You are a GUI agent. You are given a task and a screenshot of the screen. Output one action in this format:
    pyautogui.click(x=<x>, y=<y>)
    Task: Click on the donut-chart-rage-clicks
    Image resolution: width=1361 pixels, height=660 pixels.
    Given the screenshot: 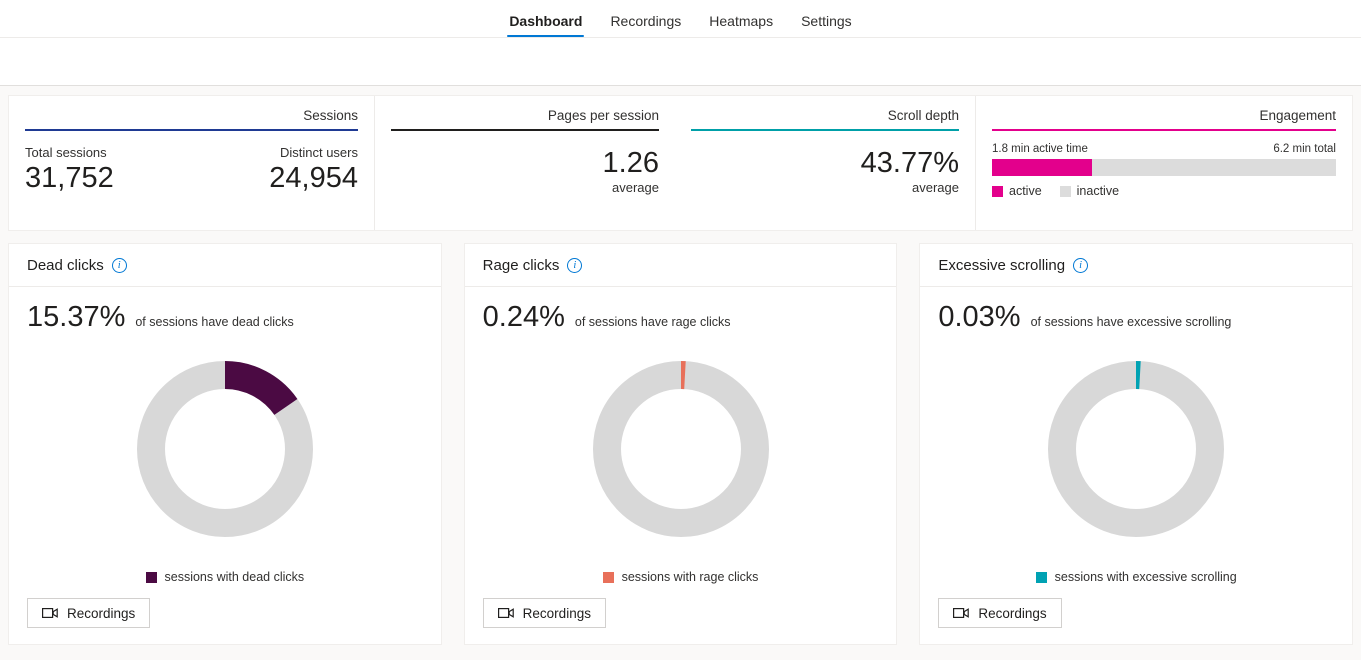 What is the action you would take?
    pyautogui.click(x=681, y=449)
    